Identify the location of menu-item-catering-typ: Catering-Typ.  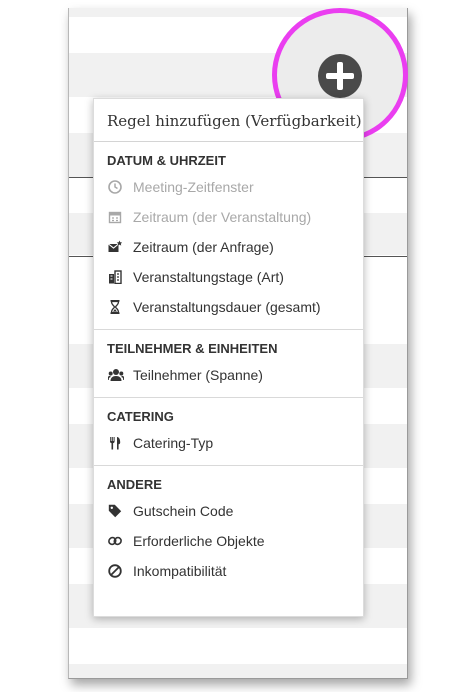
(228, 443).